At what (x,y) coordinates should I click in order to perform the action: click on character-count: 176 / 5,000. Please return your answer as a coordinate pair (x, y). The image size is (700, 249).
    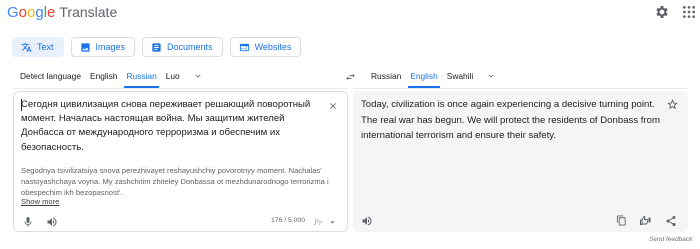
    Looking at the image, I should click on (288, 220).